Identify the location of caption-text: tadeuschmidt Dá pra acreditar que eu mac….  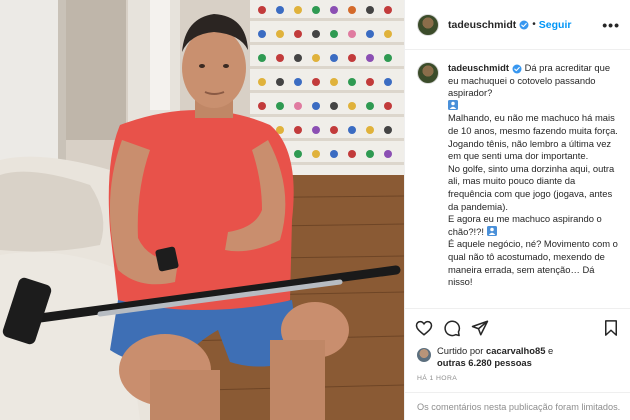
(534, 175).